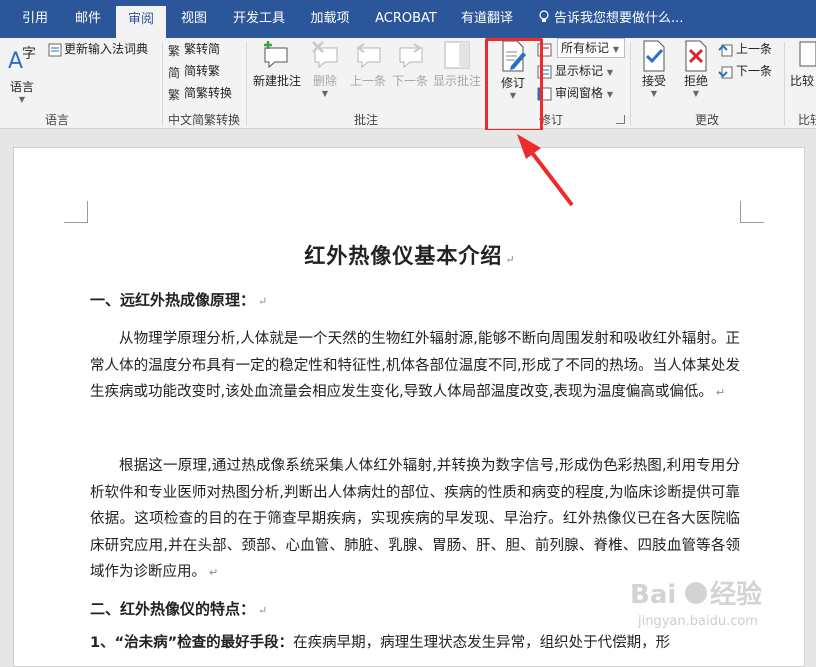 Image resolution: width=816 pixels, height=667 pixels. I want to click on chinese-conversion-button: 繁简繁转换, so click(200, 93).